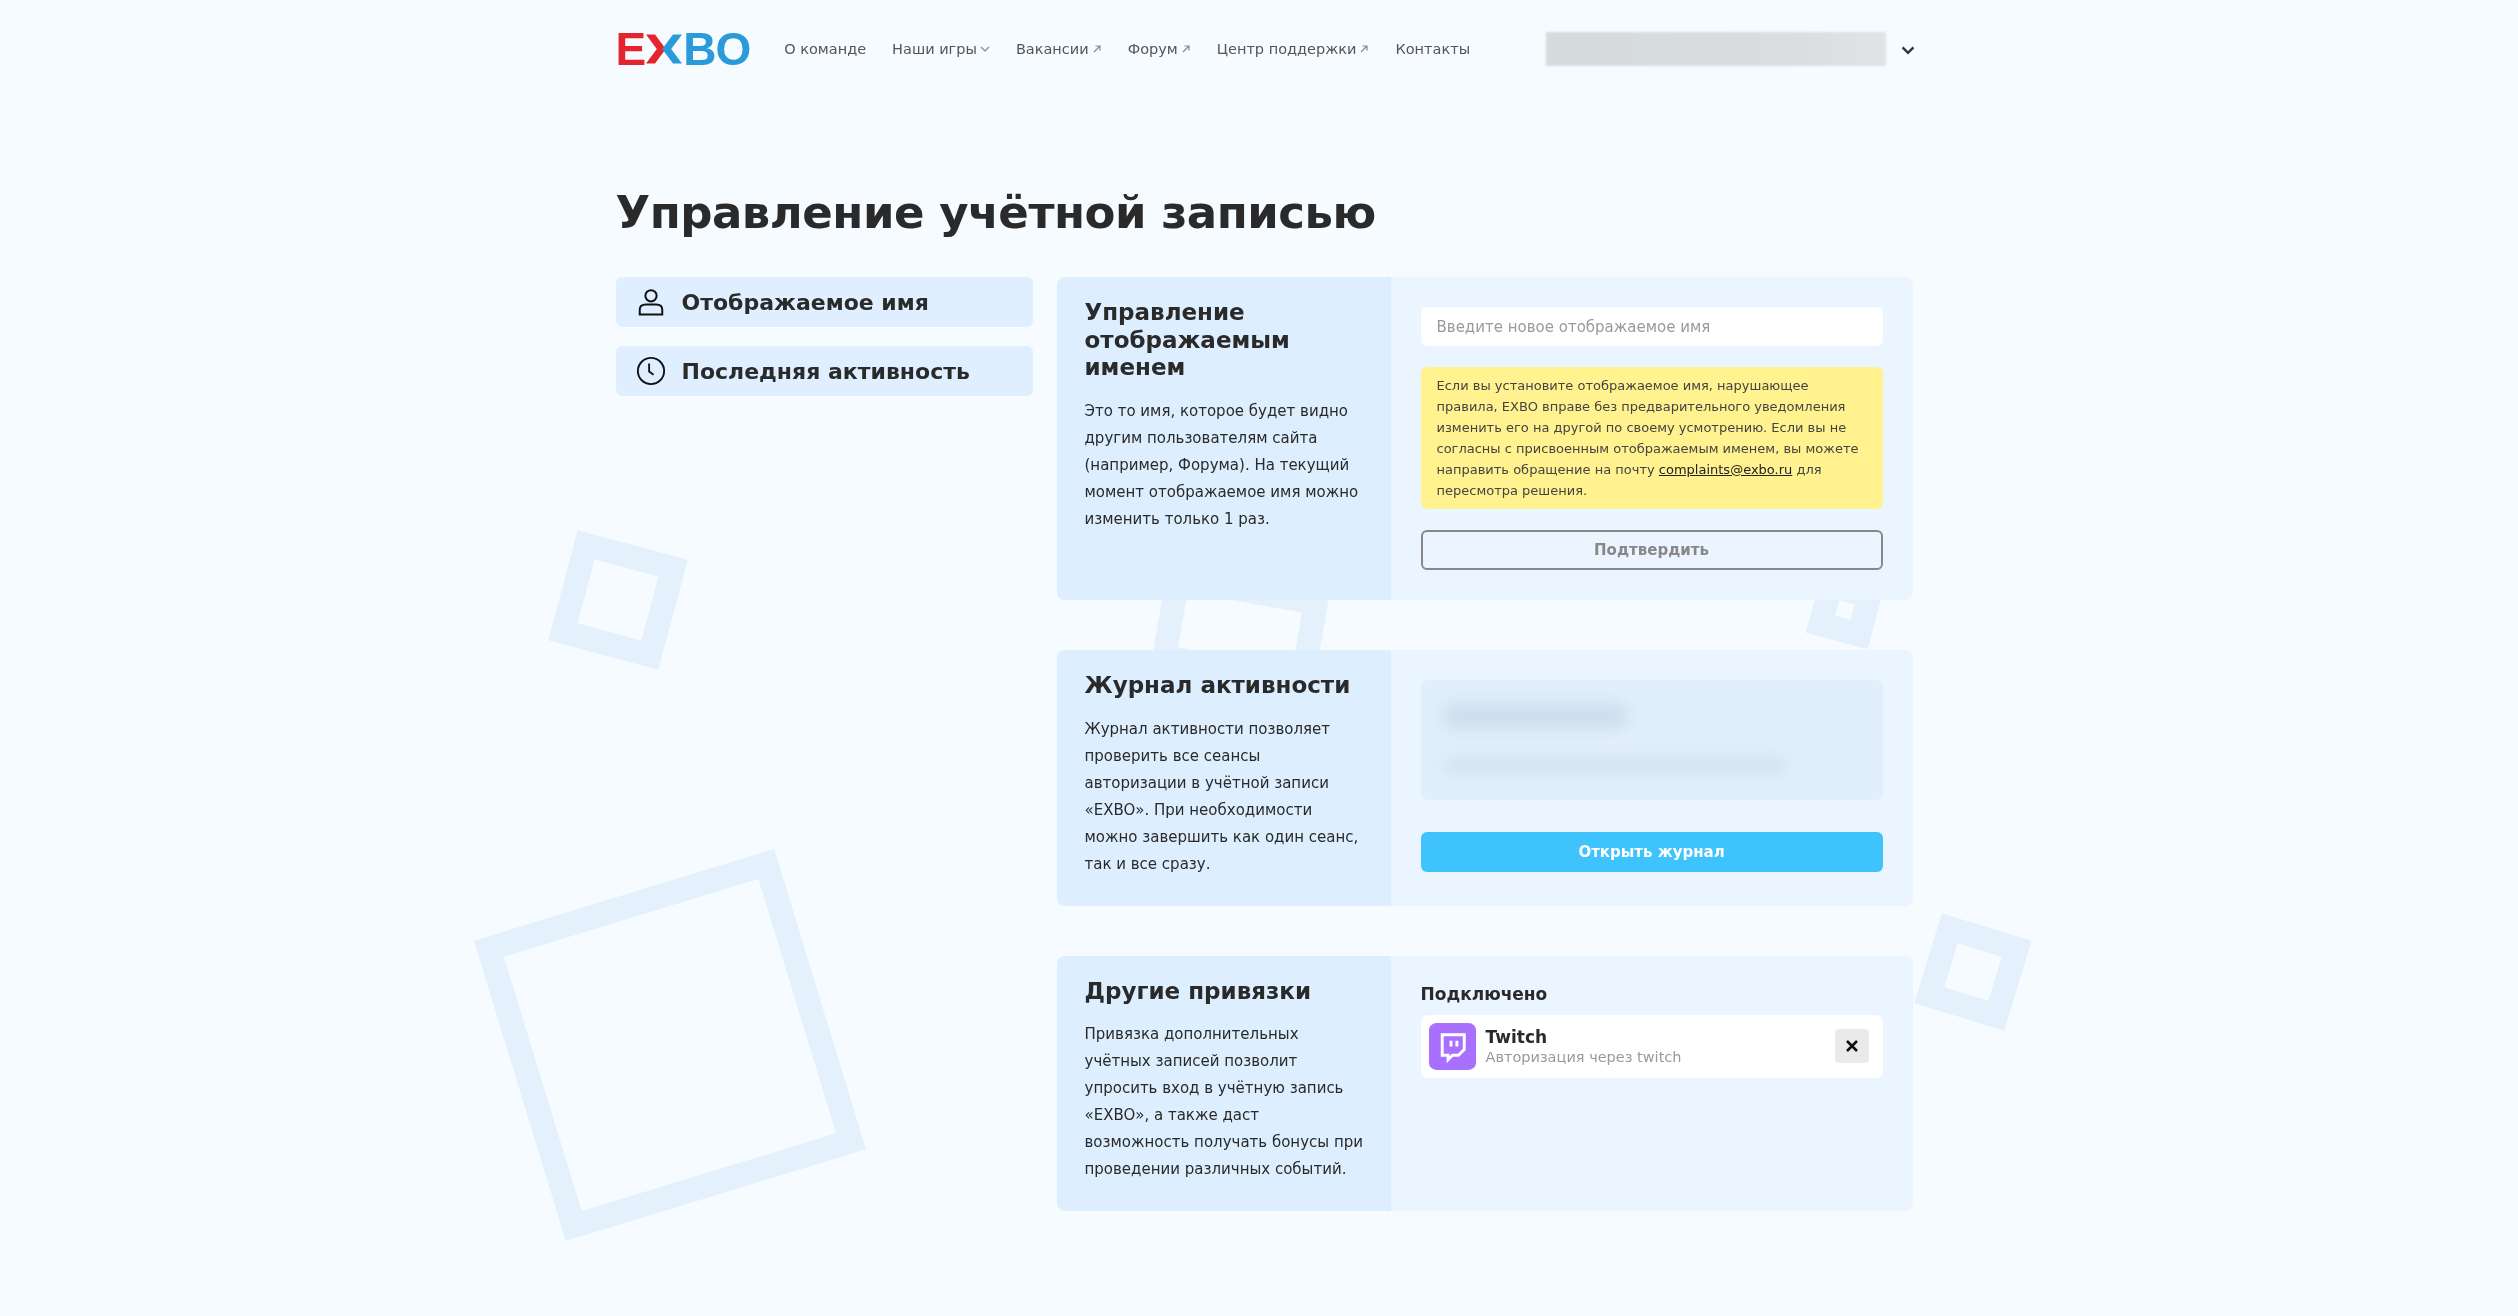 Image resolution: width=2518 pixels, height=1316 pixels. I want to click on section-title: Другие привязки, so click(1198, 991).